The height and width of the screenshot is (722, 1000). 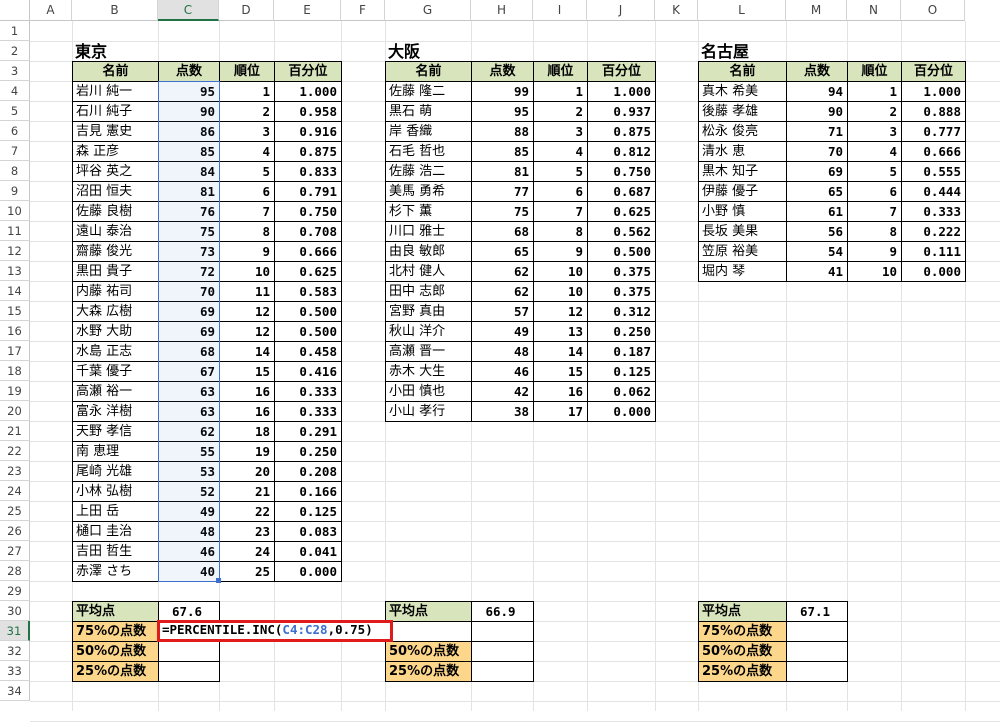 I want to click on tokyo-value-cell: 0.666, so click(x=308, y=251).